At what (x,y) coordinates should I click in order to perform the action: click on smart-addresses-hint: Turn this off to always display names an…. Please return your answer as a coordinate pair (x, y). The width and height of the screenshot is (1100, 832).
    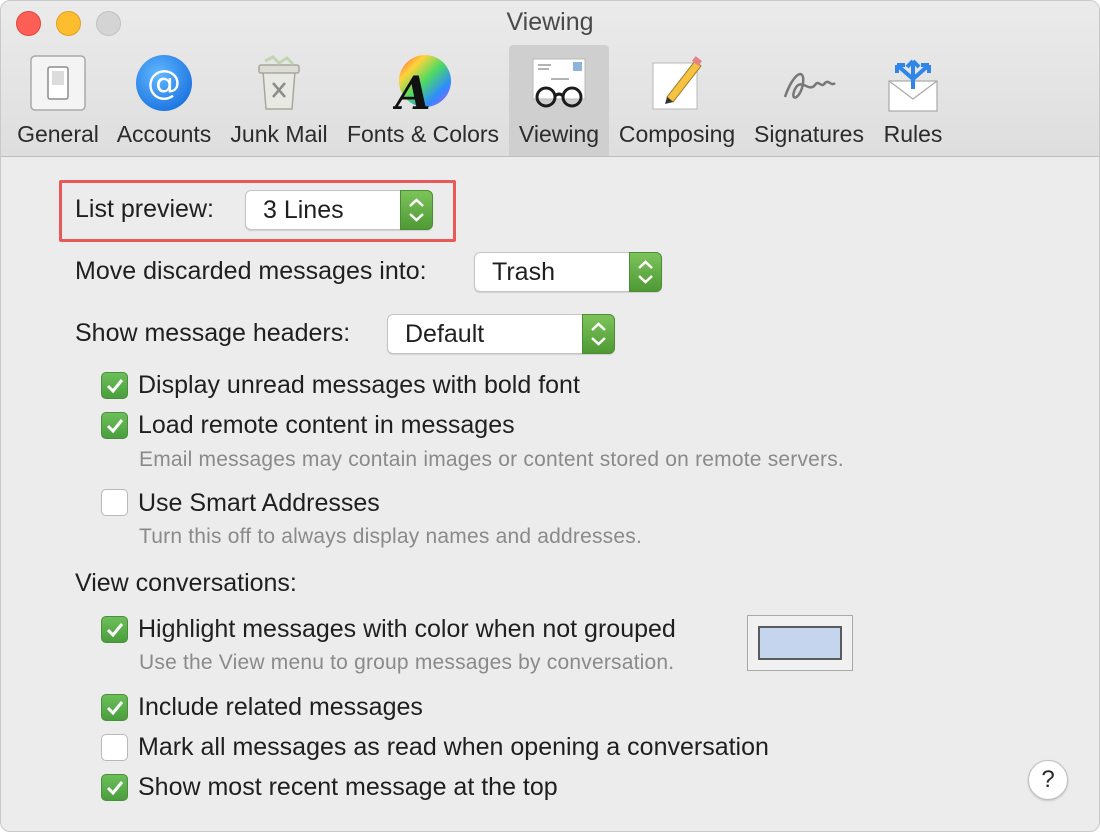
    Looking at the image, I should click on (390, 536).